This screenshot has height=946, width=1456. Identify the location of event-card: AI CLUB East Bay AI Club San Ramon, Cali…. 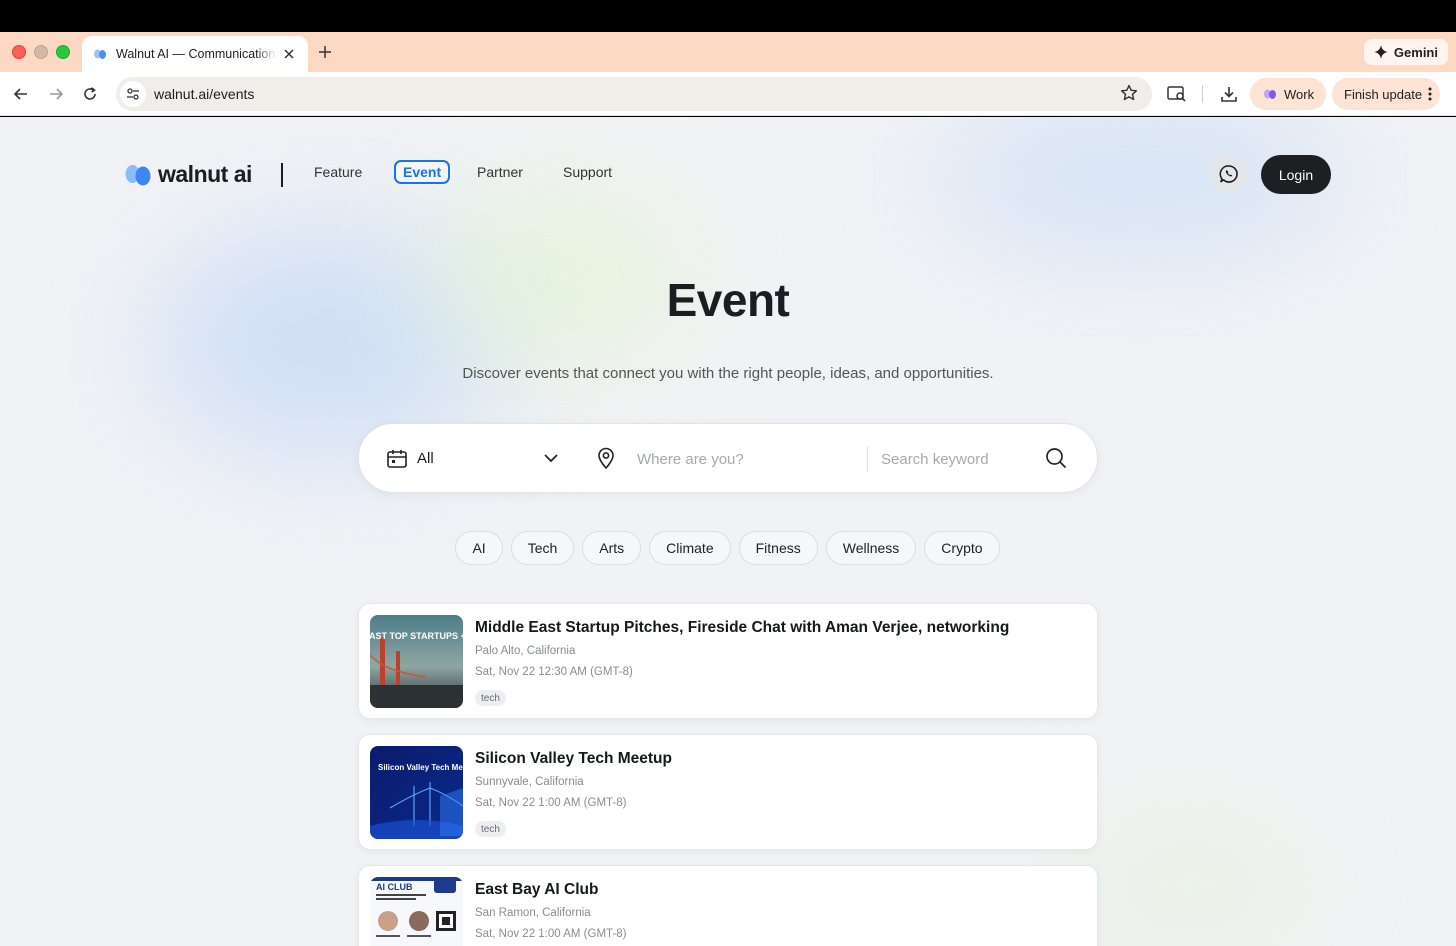
(728, 905).